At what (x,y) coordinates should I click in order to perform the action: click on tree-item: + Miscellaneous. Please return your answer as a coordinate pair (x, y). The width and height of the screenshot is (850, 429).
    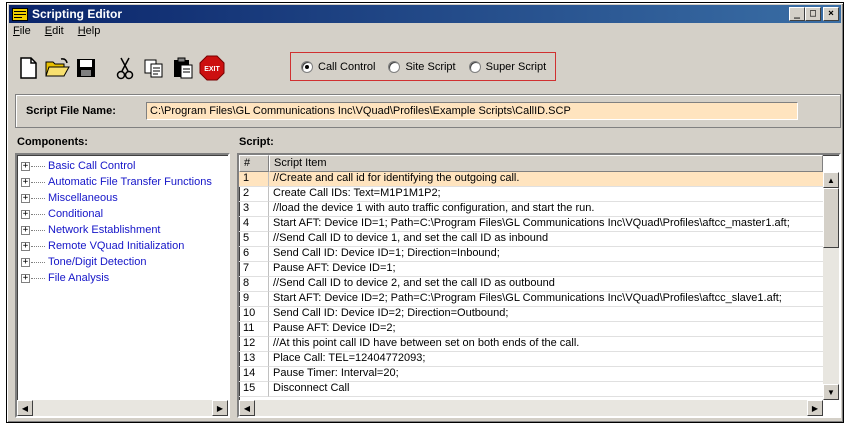
    Looking at the image, I should click on (116, 198).